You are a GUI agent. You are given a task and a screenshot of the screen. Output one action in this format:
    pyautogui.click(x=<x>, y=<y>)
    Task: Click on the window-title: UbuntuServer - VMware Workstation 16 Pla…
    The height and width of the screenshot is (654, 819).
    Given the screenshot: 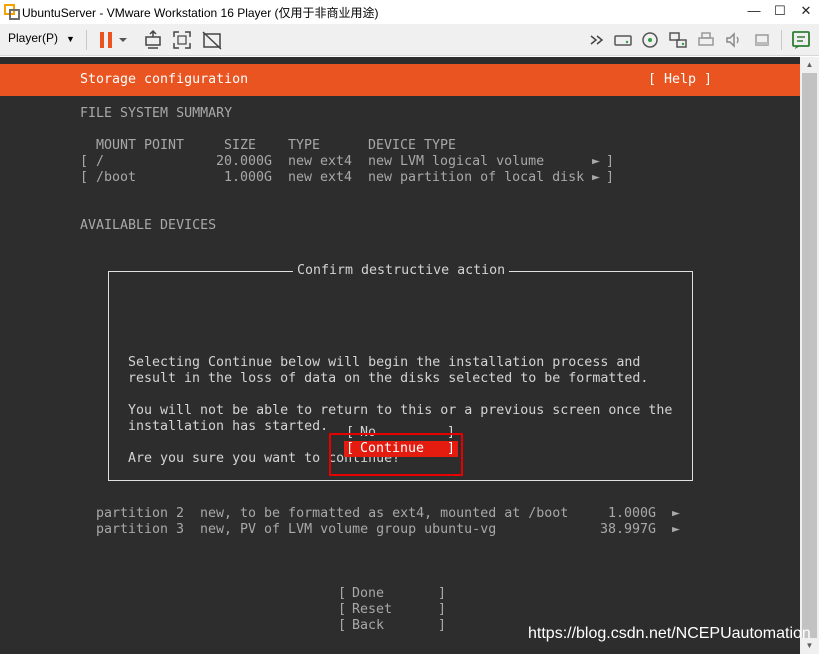 What is the action you would take?
    pyautogui.click(x=200, y=13)
    